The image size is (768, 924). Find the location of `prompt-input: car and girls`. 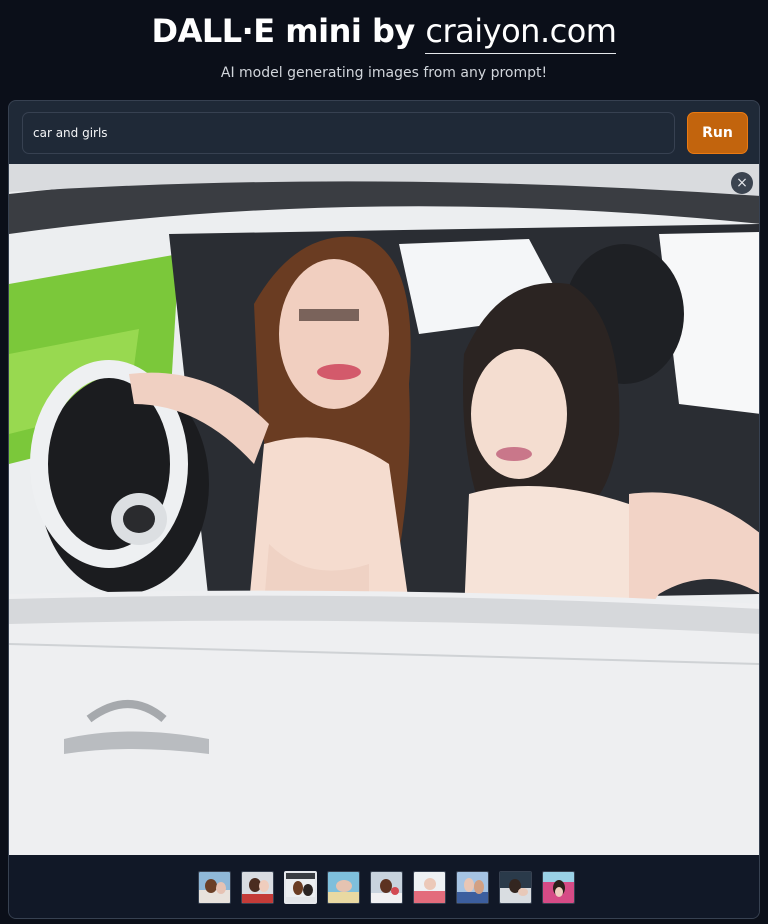

prompt-input: car and girls is located at coordinates (348, 133).